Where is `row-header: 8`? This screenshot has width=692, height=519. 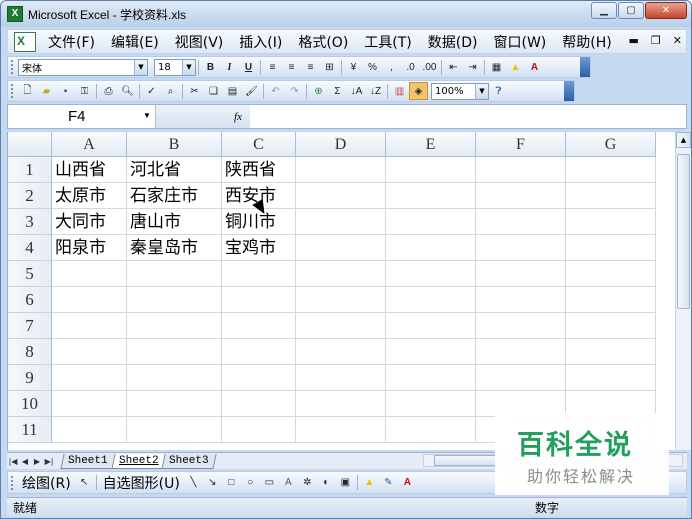
row-header: 8 is located at coordinates (30, 352).